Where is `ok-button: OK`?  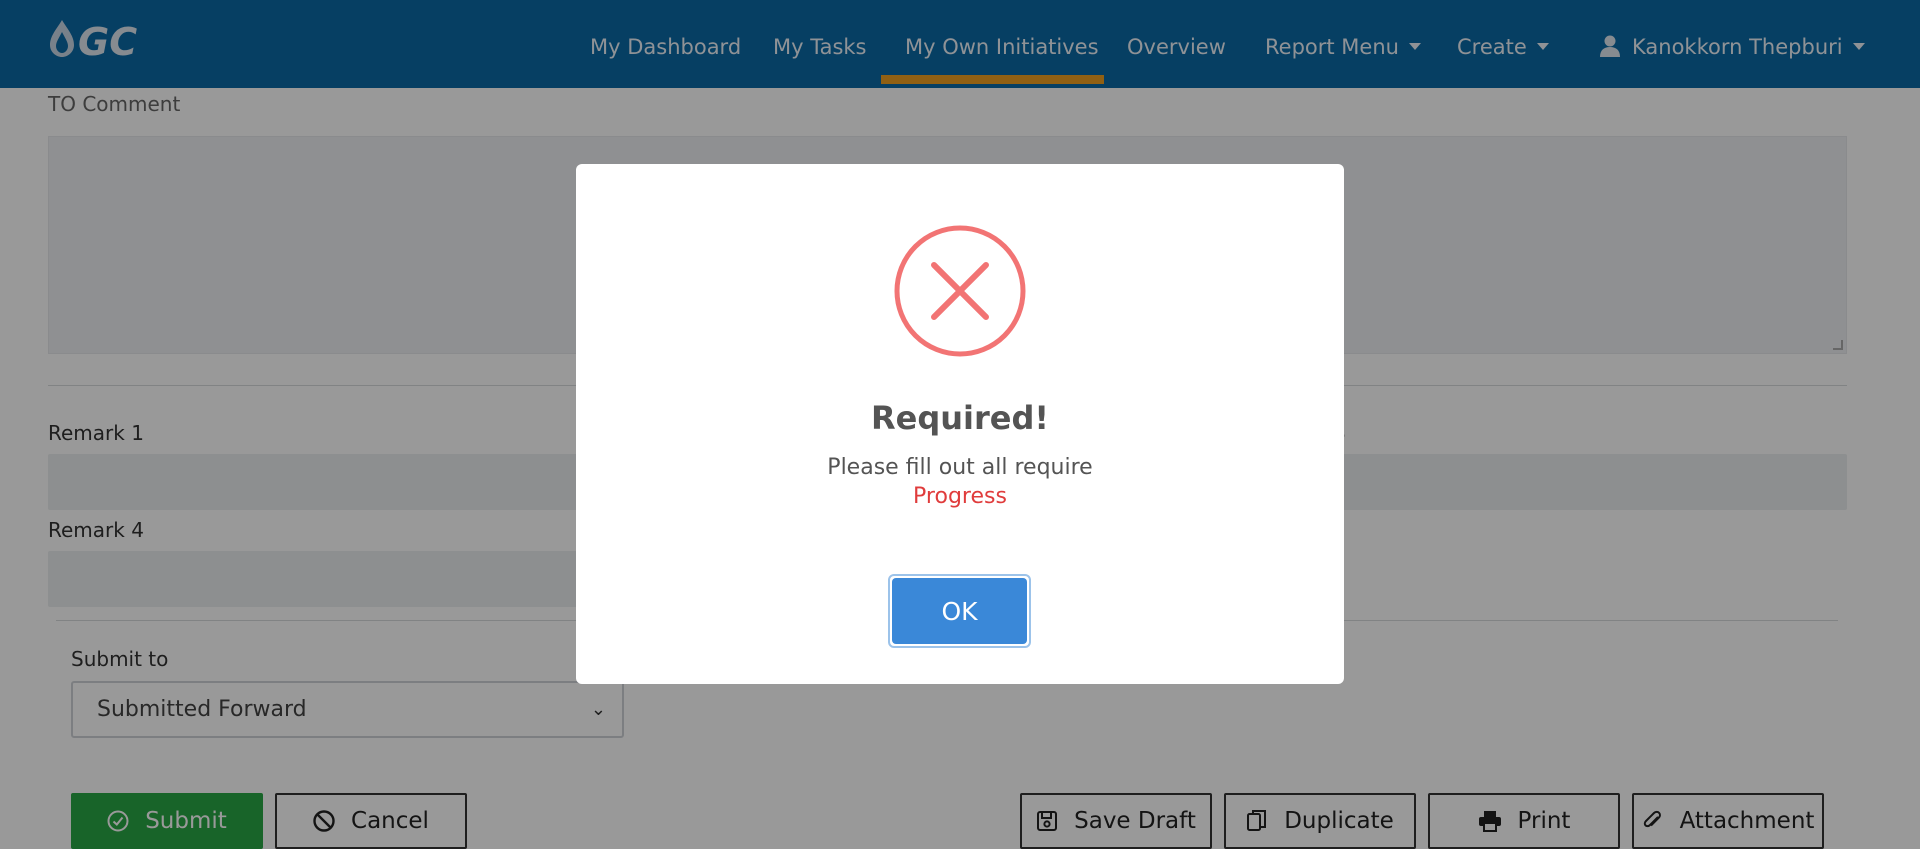
ok-button: OK is located at coordinates (959, 611).